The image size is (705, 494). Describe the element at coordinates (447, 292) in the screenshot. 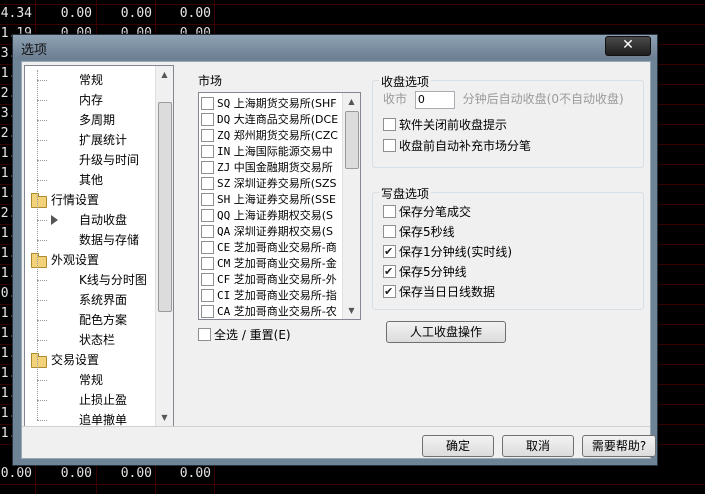

I see `write-option-label: 保存当日日线数据` at that location.